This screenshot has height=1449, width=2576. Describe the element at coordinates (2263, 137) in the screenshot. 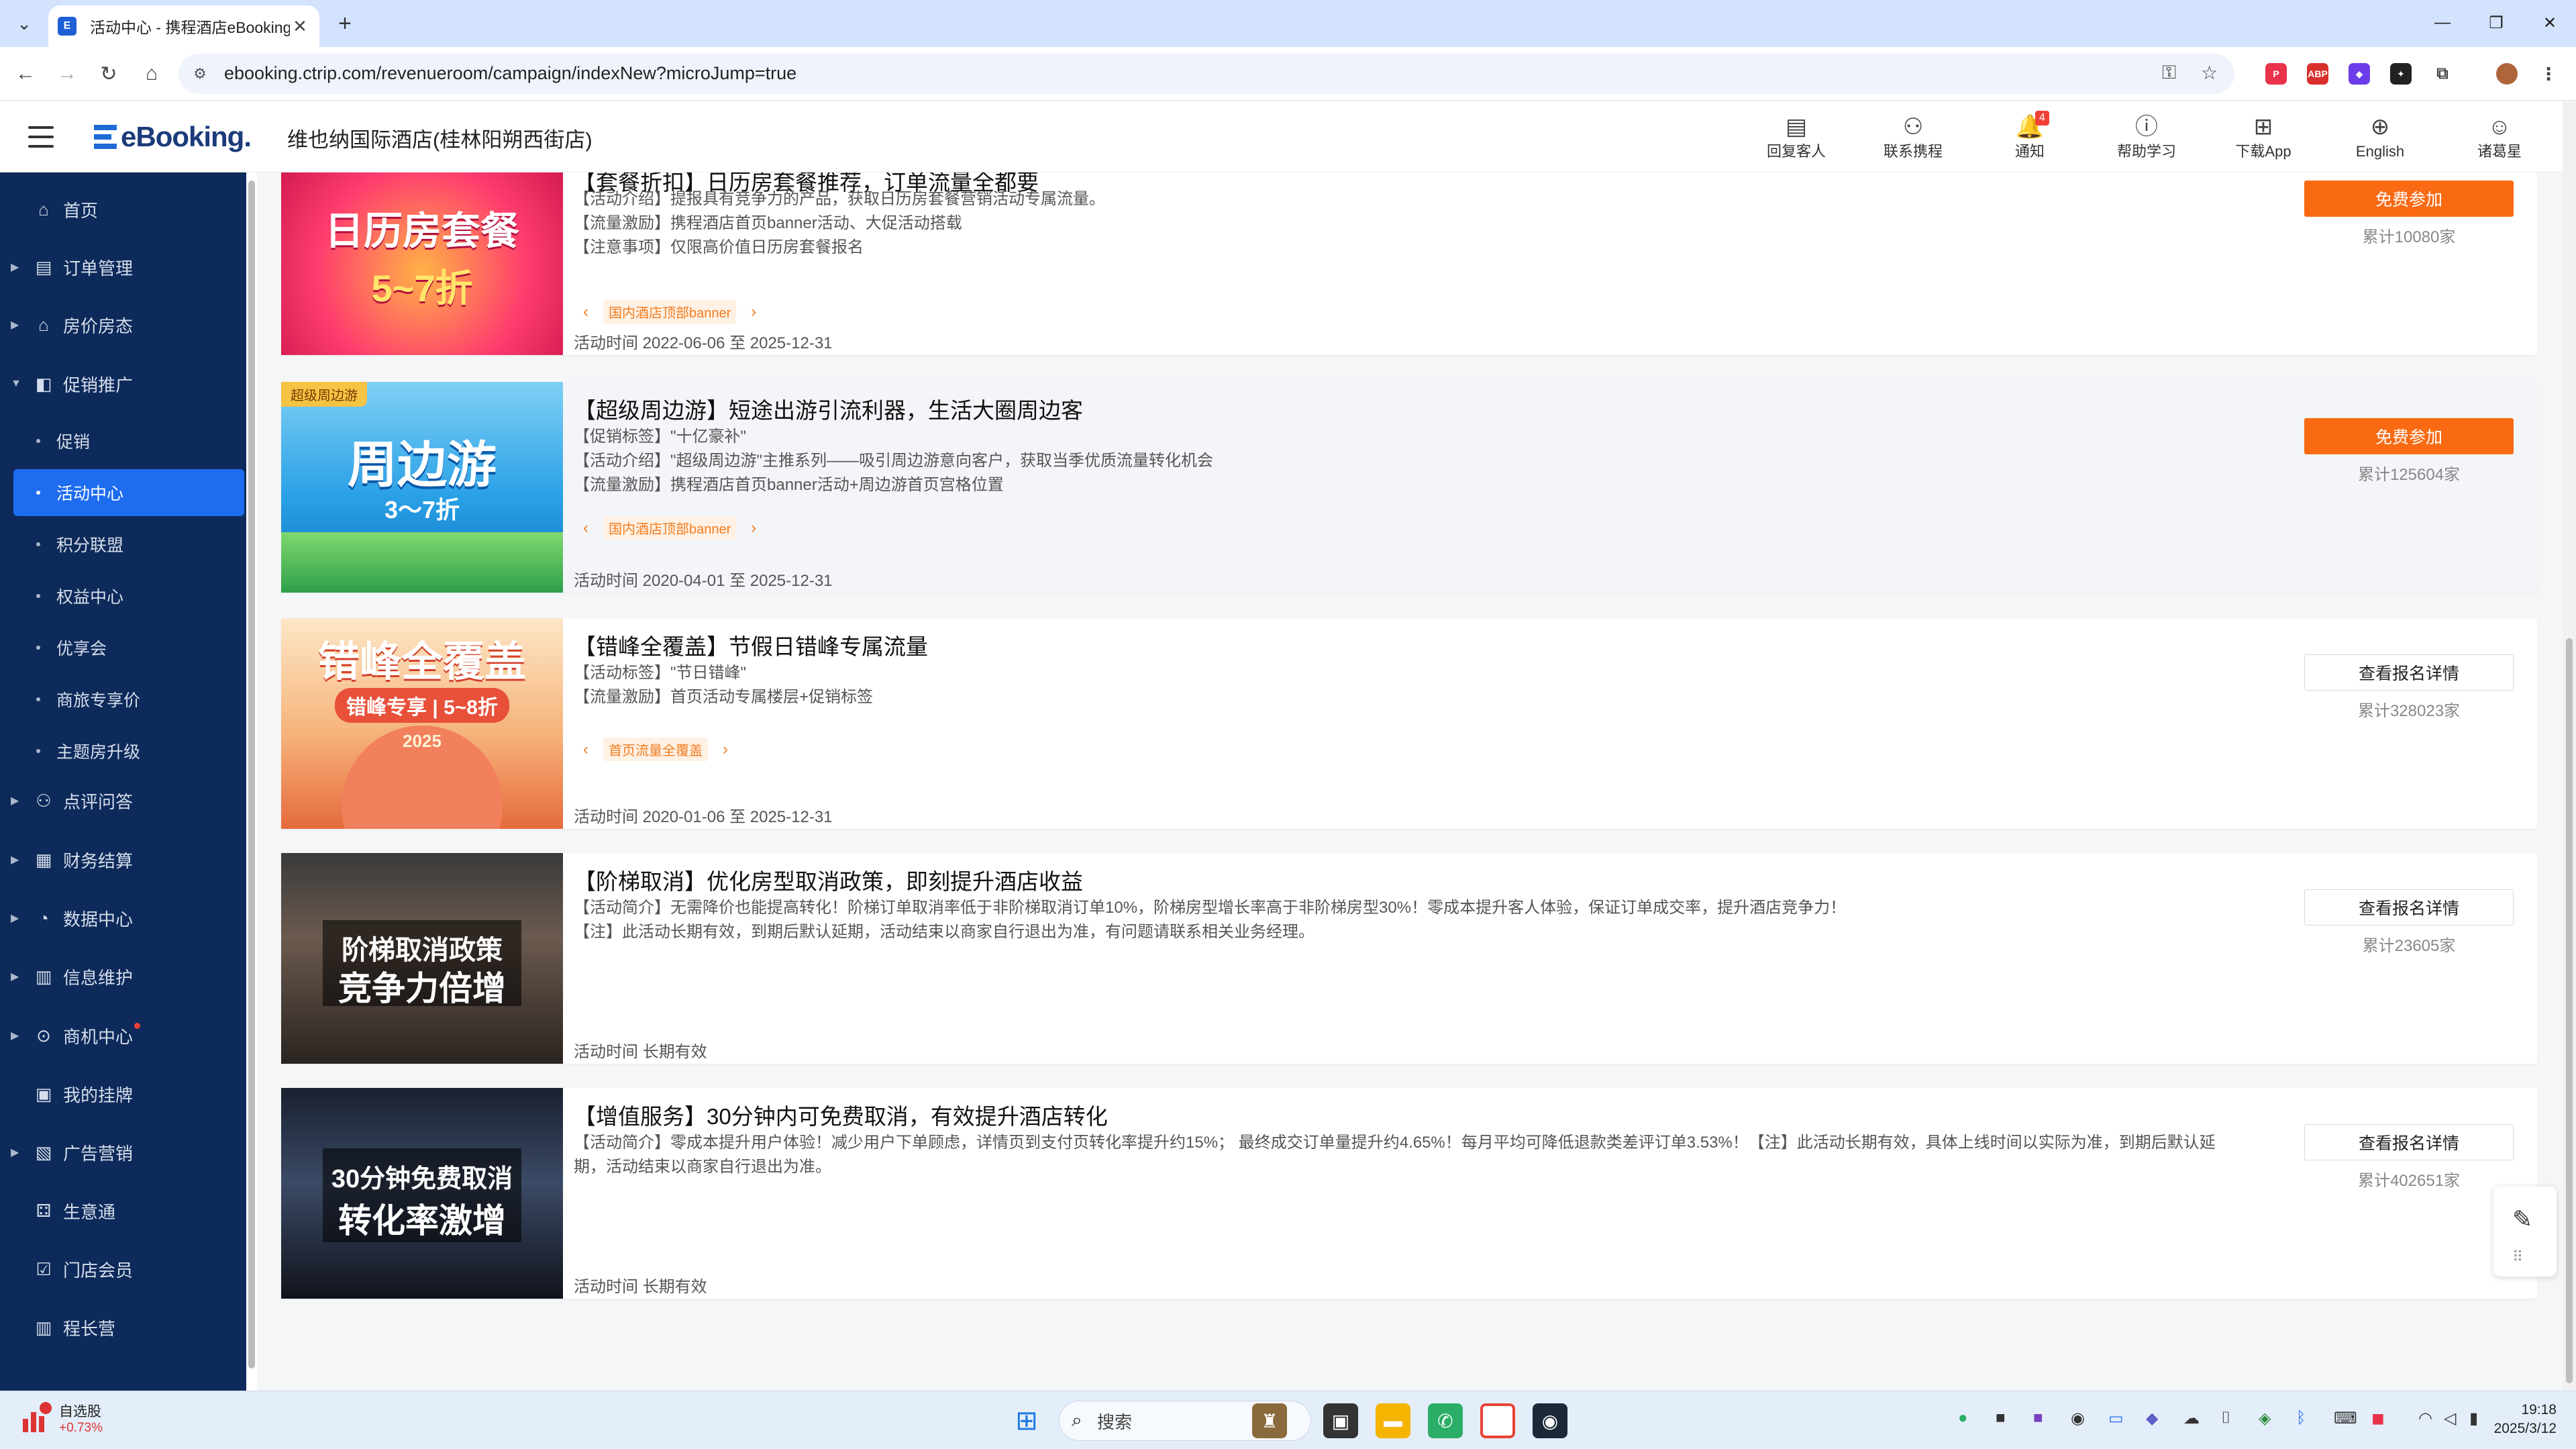

I see `header-action-app-grid: ⊞ 下载App` at that location.